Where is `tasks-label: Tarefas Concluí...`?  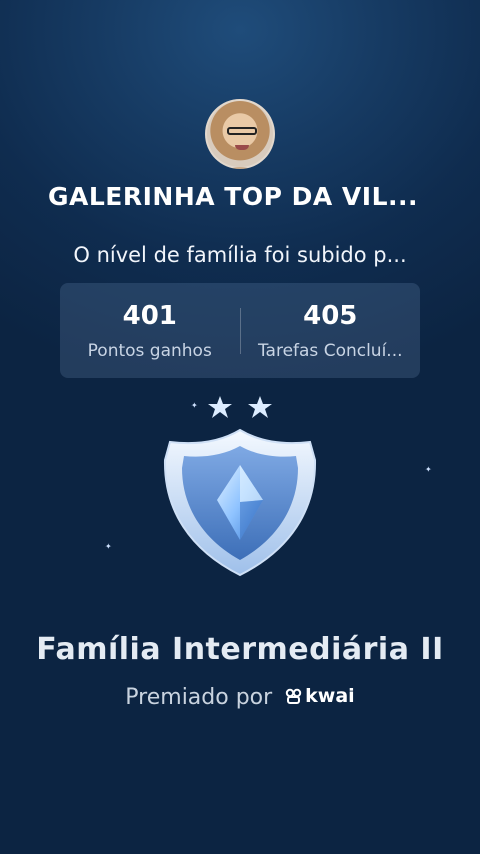 tasks-label: Tarefas Concluí... is located at coordinates (330, 350).